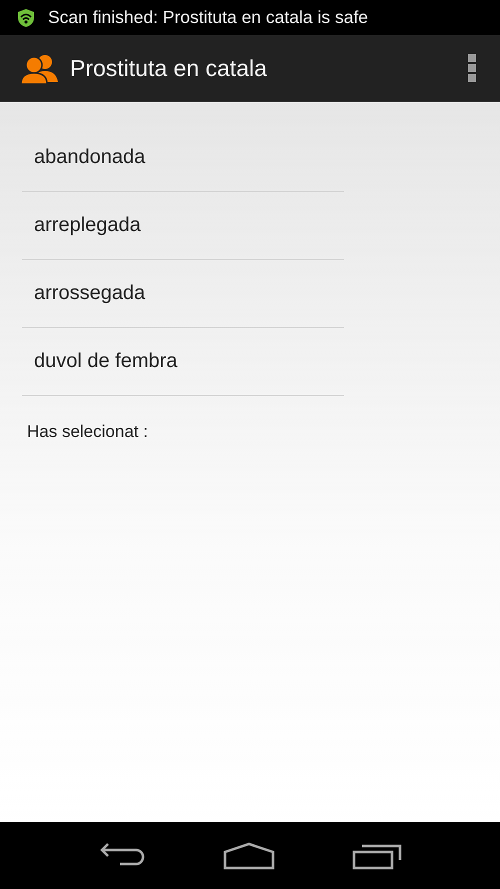 This screenshot has width=500, height=889. I want to click on shield-icon, so click(26, 18).